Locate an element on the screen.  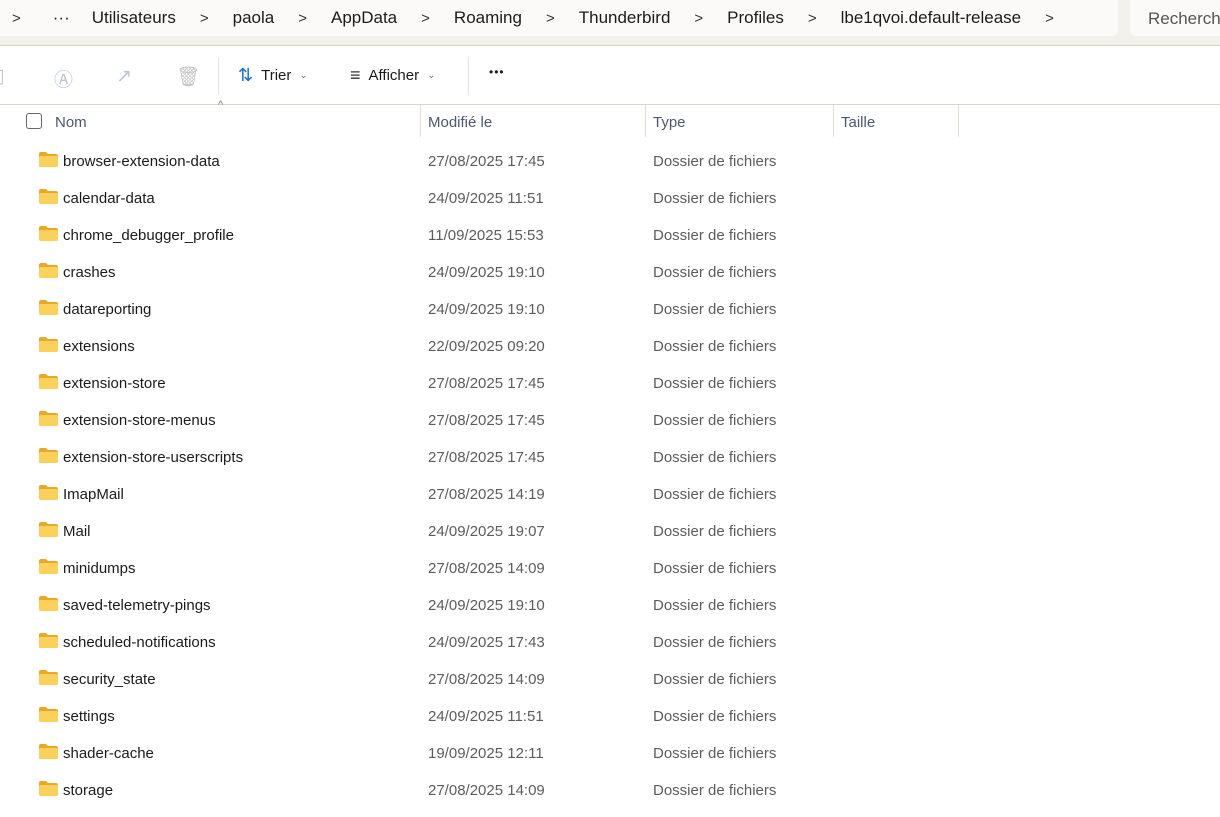
file-modified: 24/09/2025 19:07 is located at coordinates (486, 531).